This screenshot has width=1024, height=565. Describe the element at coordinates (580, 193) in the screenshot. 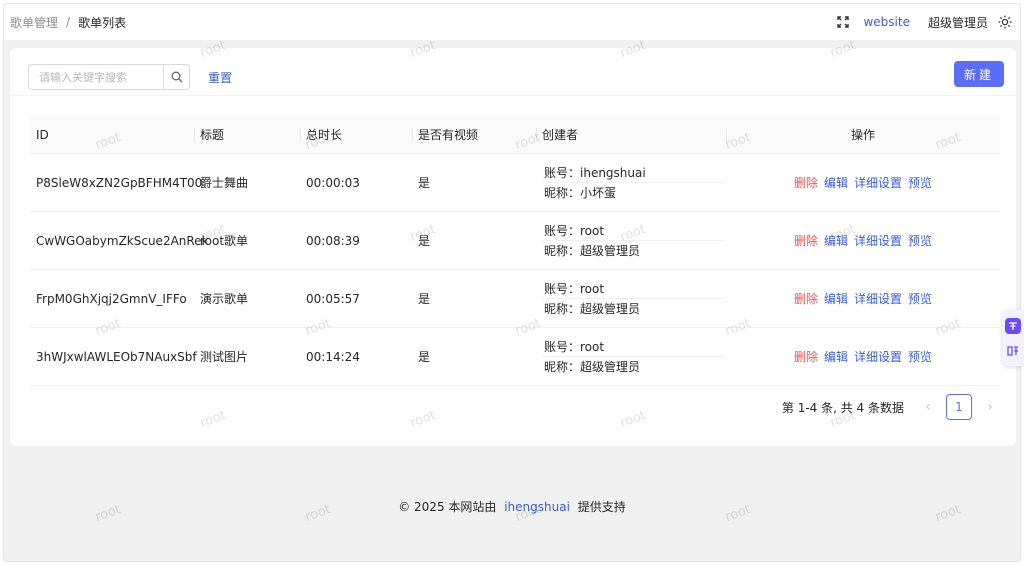

I see `creator-nickname: 昵称：小坏蛋` at that location.